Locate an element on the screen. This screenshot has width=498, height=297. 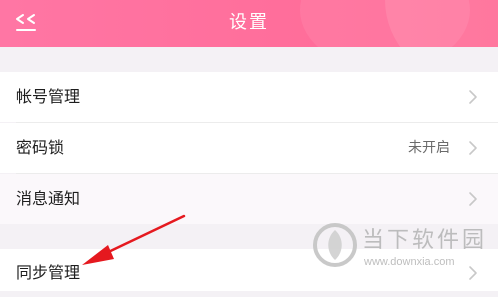
red-arrow-annotation is located at coordinates (134, 239).